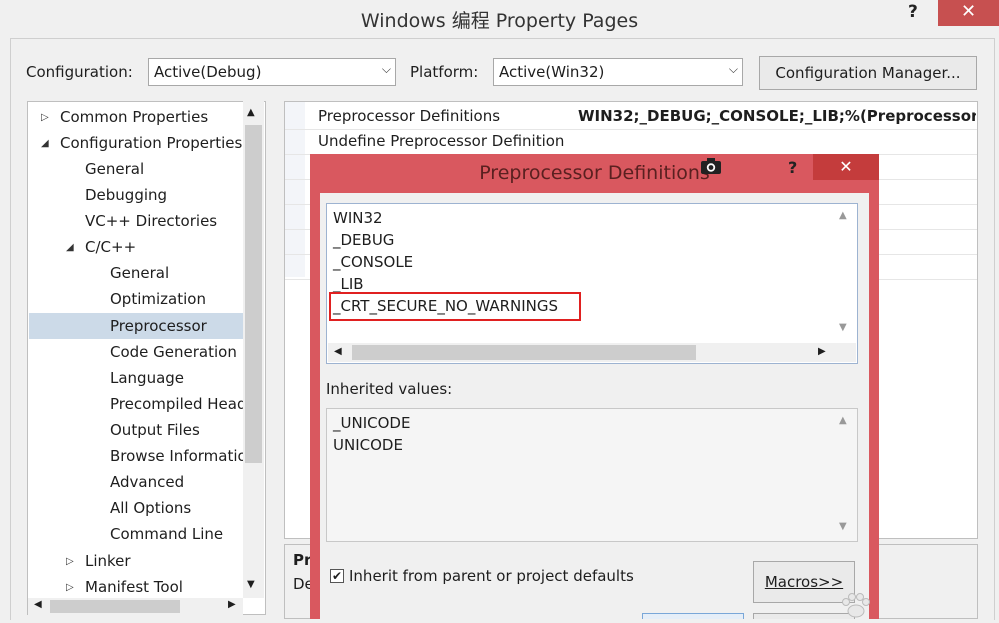 The width and height of the screenshot is (999, 623). Describe the element at coordinates (358, 218) in the screenshot. I see `definition-line: WIN32` at that location.